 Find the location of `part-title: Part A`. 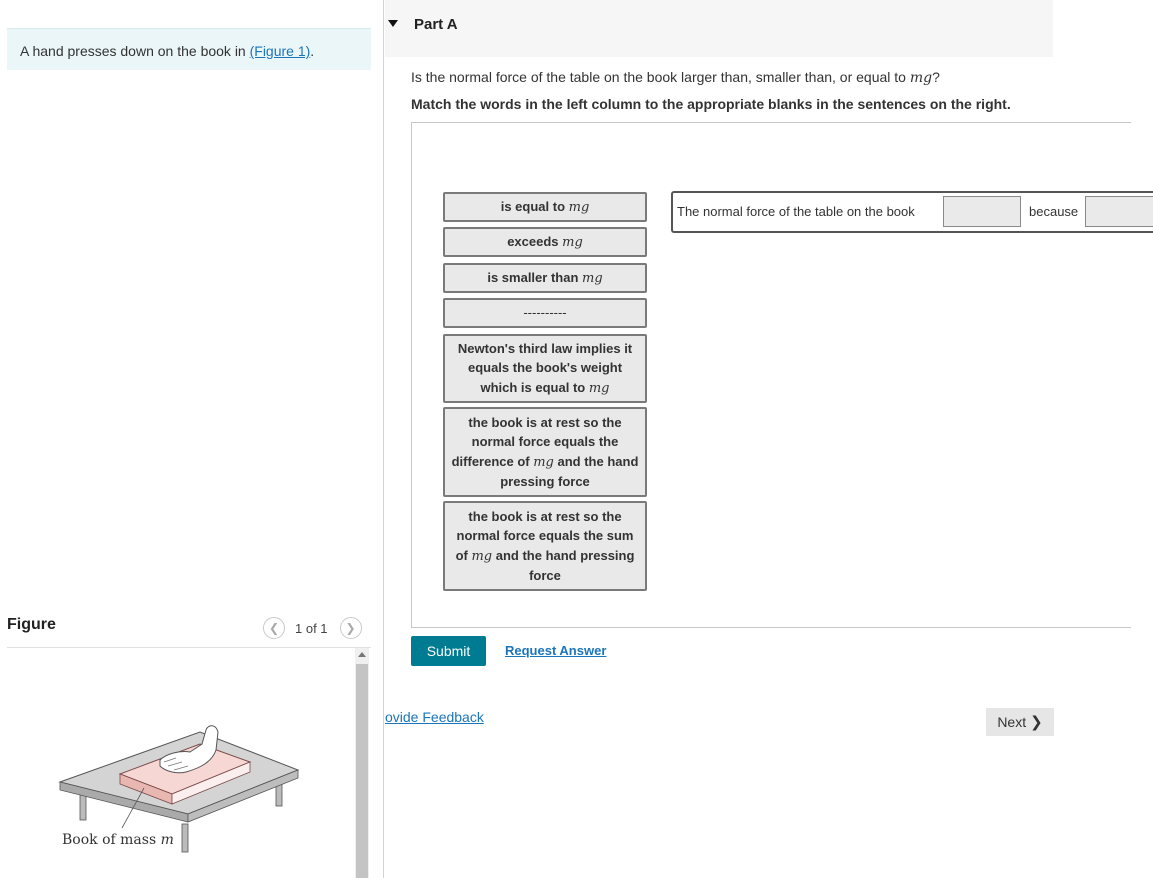

part-title: Part A is located at coordinates (436, 24).